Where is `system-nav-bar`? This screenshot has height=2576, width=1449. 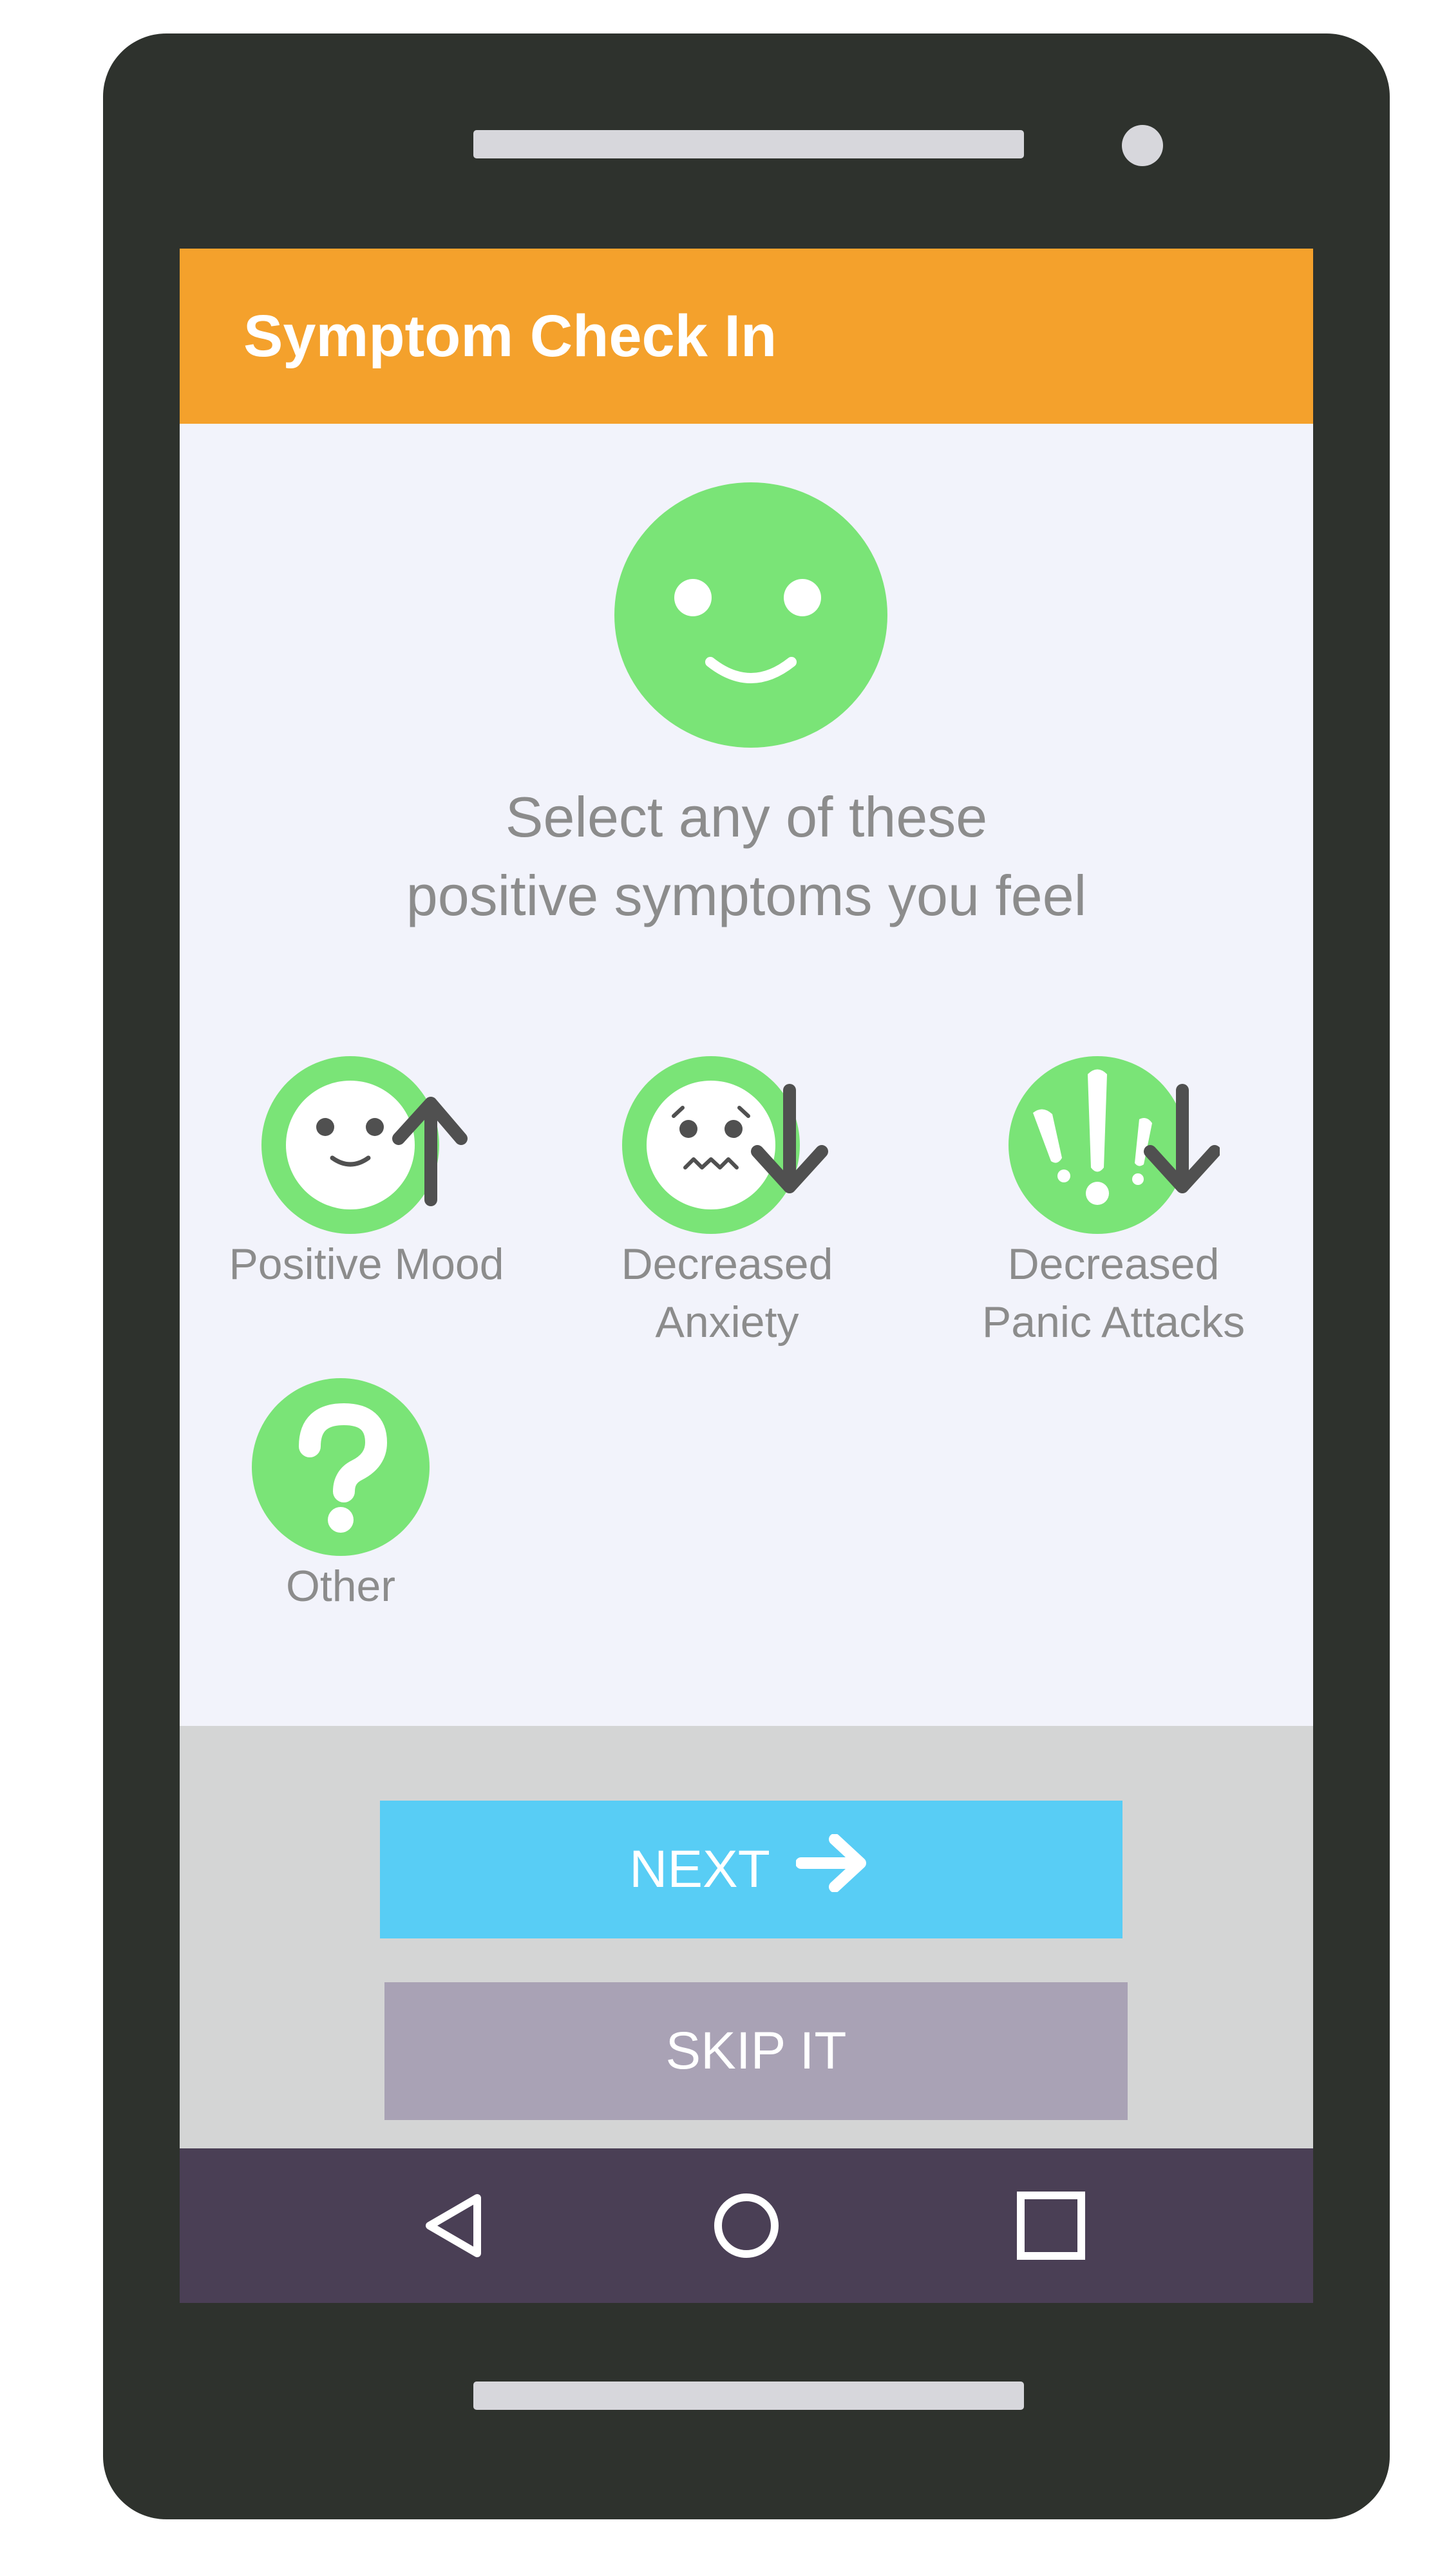 system-nav-bar is located at coordinates (747, 2225).